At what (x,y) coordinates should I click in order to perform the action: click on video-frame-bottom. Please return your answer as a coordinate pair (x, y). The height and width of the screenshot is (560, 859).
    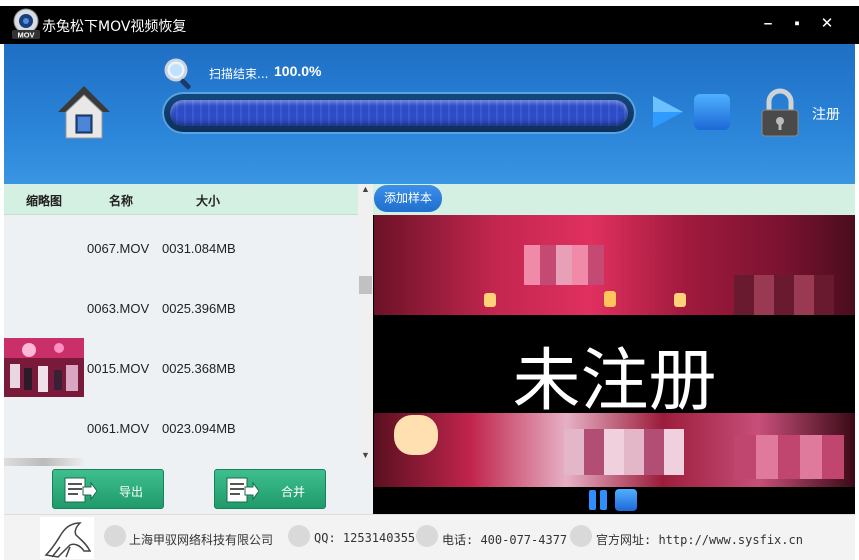
    Looking at the image, I should click on (614, 450).